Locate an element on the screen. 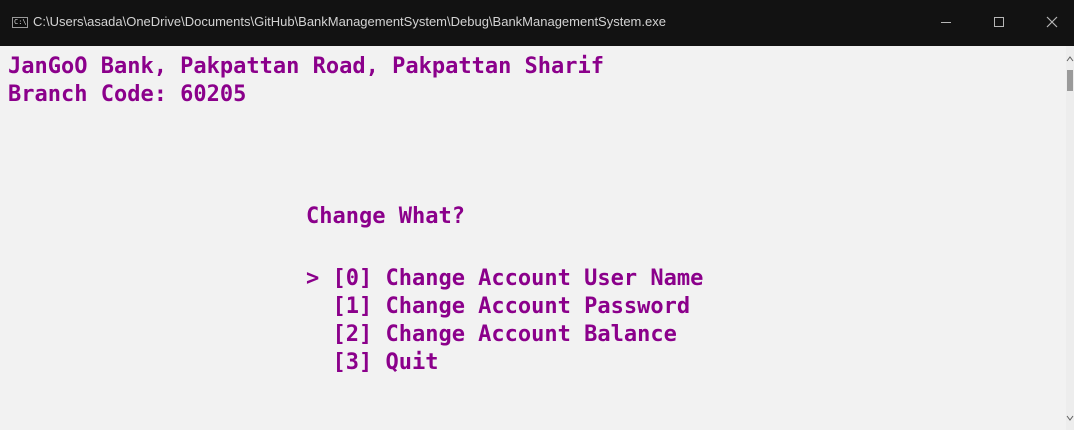 This screenshot has width=1074, height=430. menu-option-password: [1] Change Account Password is located at coordinates (498, 306).